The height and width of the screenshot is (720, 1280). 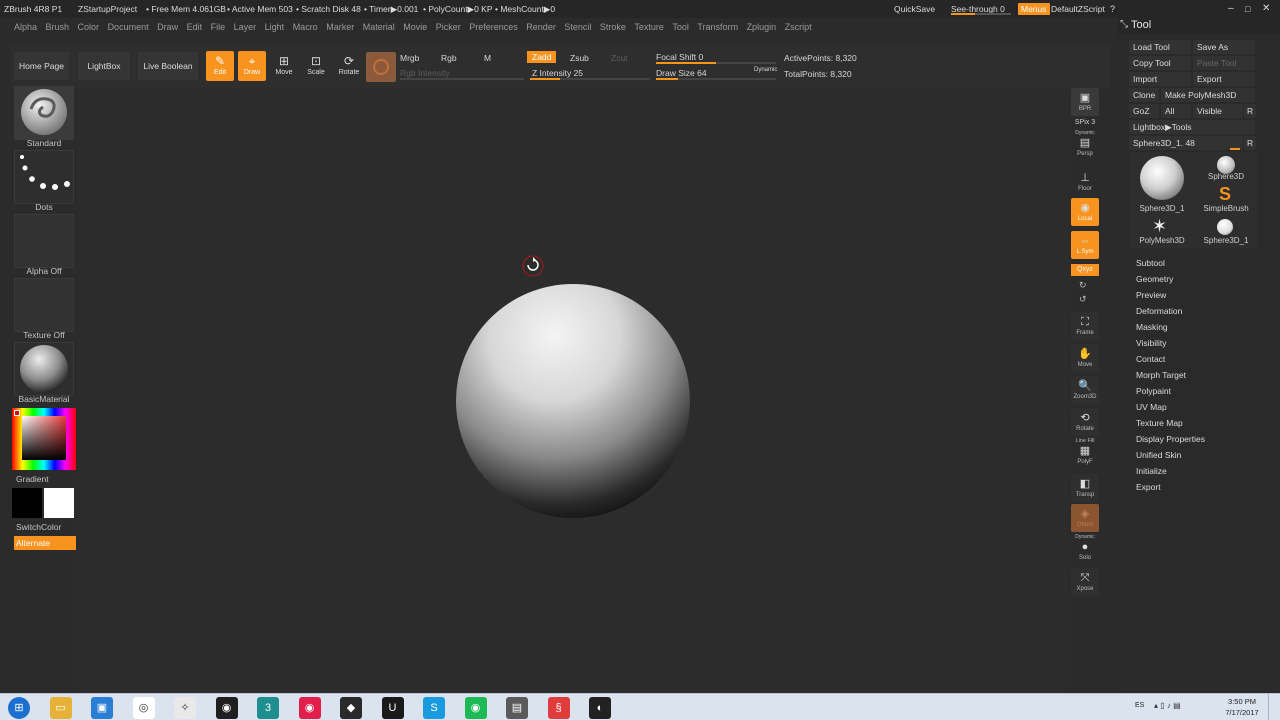 What do you see at coordinates (220, 66) in the screenshot?
I see `edit-button: ✎ Edit` at bounding box center [220, 66].